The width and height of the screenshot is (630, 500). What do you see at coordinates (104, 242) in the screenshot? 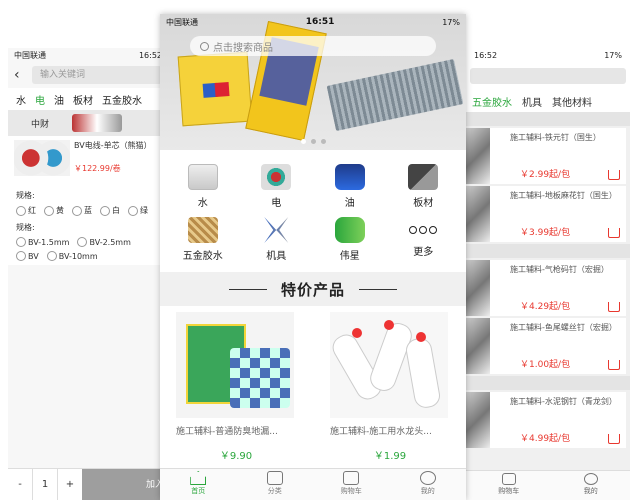
I see `size-option: BV-2.5mm` at bounding box center [104, 242].